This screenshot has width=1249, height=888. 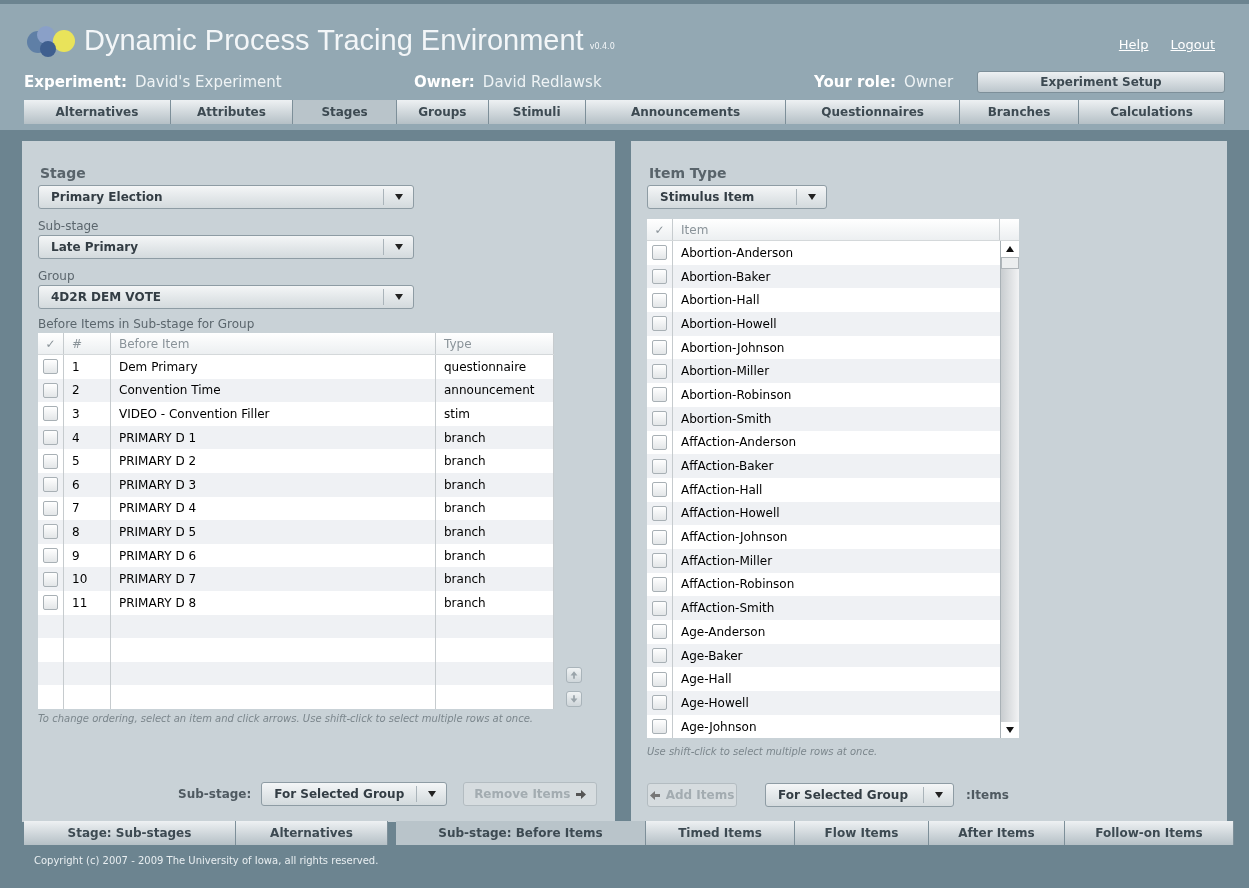 What do you see at coordinates (695, 230) in the screenshot?
I see `column-header: Item` at bounding box center [695, 230].